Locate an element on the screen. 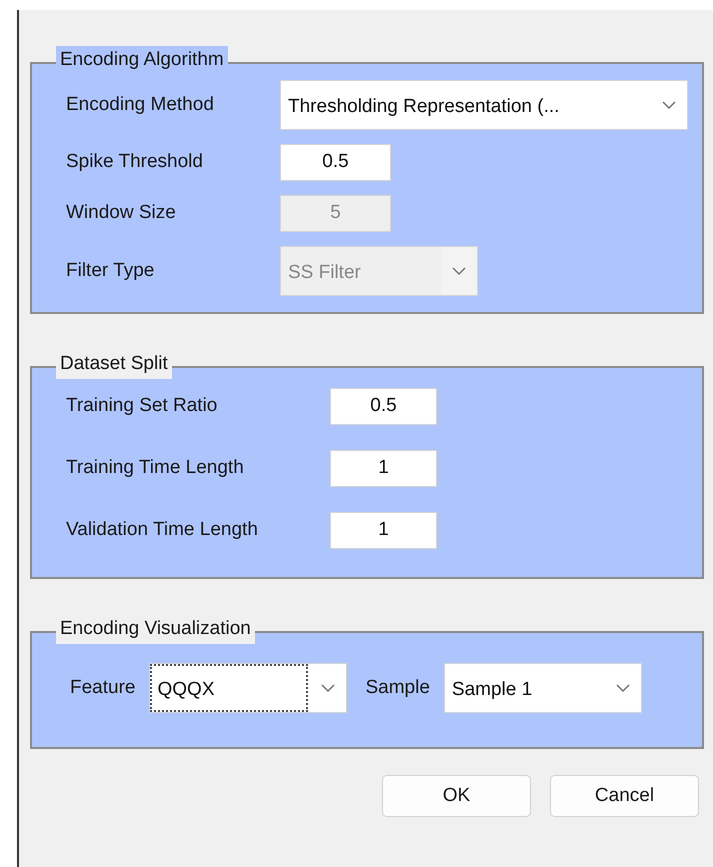 The height and width of the screenshot is (867, 713). field-label: Spike Threshold is located at coordinates (135, 162).